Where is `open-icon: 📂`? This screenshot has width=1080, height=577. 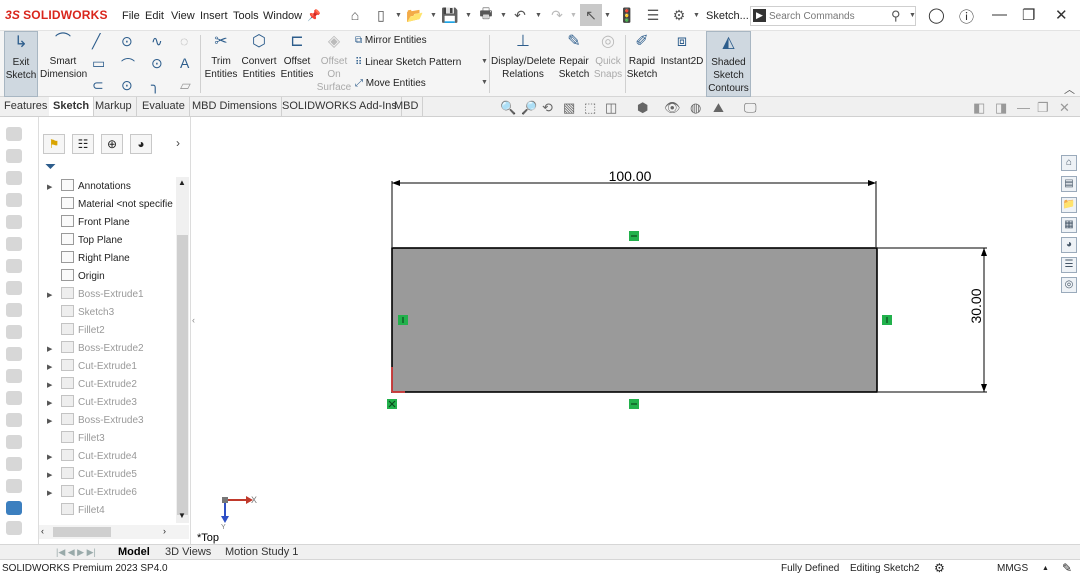
open-icon: 📂 is located at coordinates (415, 15).